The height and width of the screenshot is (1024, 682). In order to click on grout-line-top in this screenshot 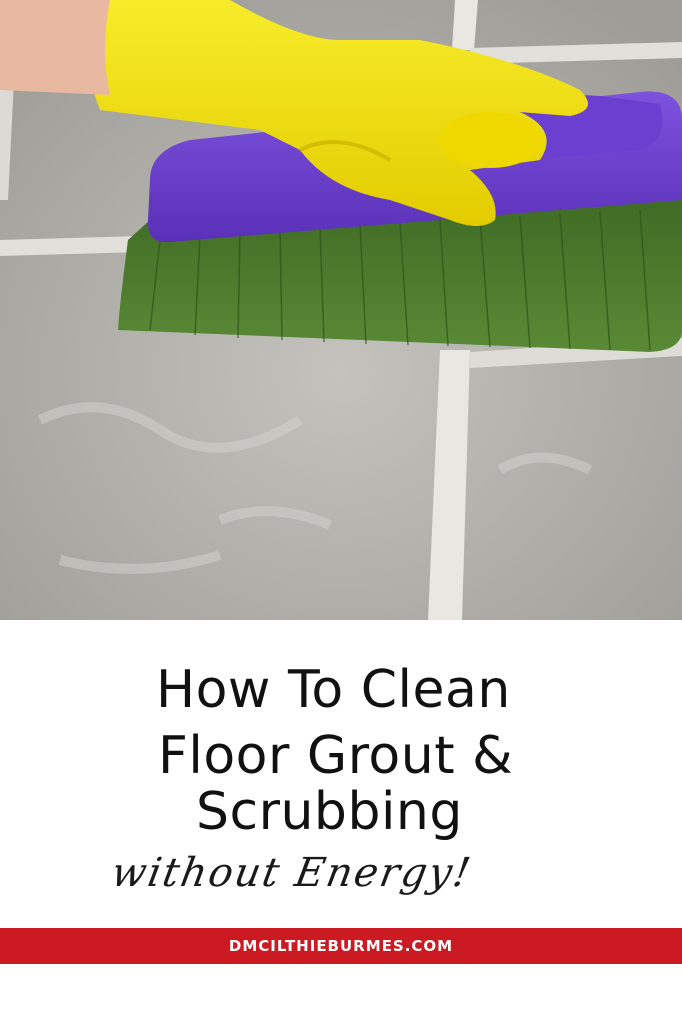, I will do `click(465, 25)`.